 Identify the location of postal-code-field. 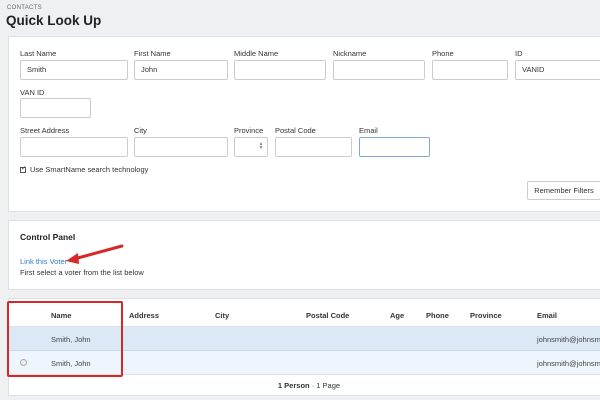
(313, 147).